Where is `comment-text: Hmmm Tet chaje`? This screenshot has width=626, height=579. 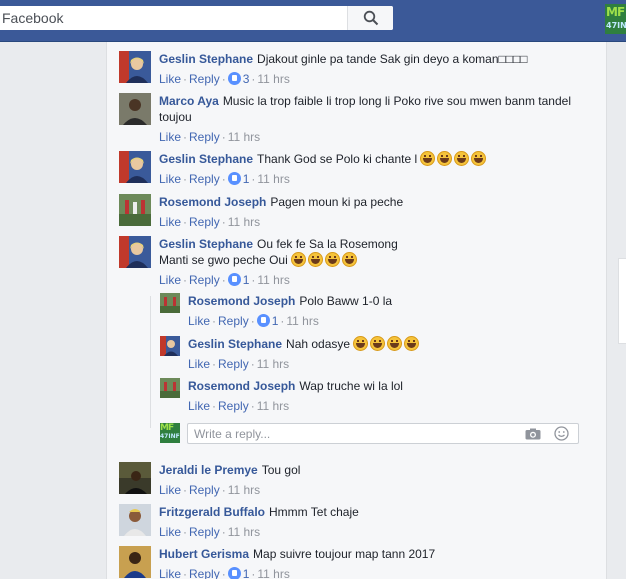 comment-text: Hmmm Tet chaje is located at coordinates (314, 512).